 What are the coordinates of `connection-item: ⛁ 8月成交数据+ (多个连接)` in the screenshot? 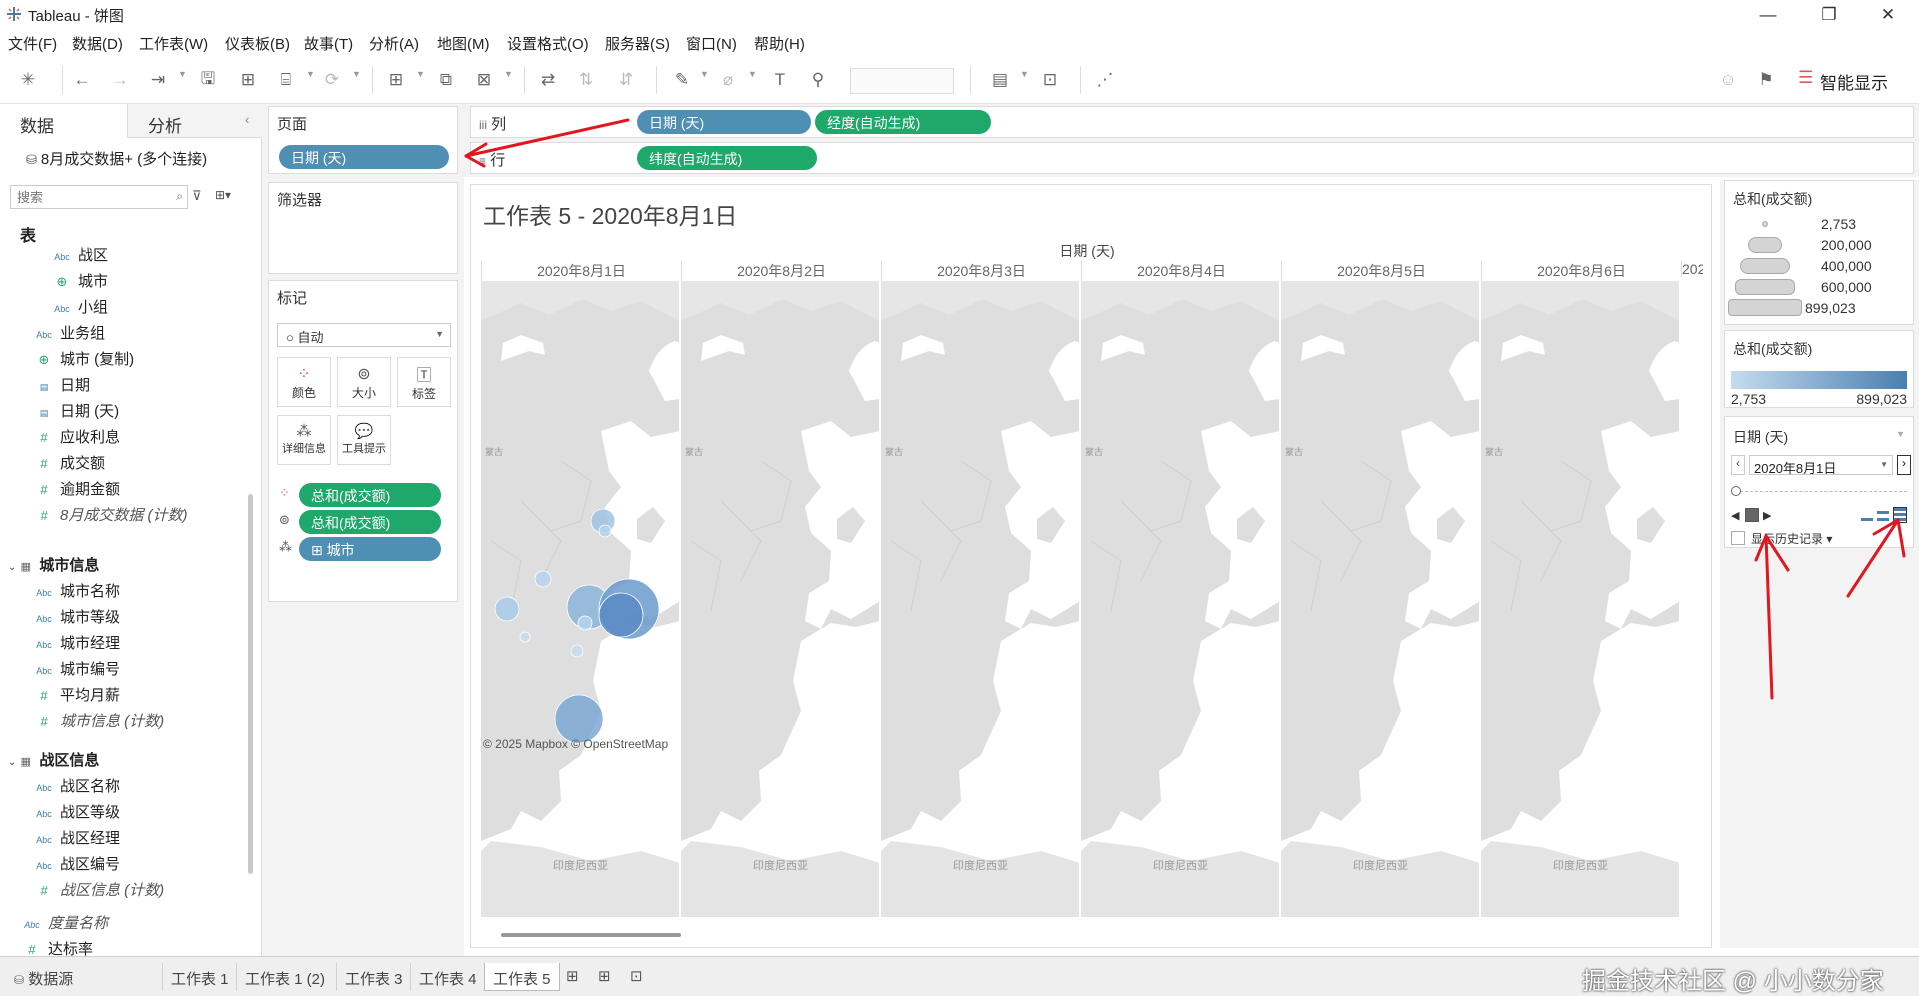 It's located at (116, 158).